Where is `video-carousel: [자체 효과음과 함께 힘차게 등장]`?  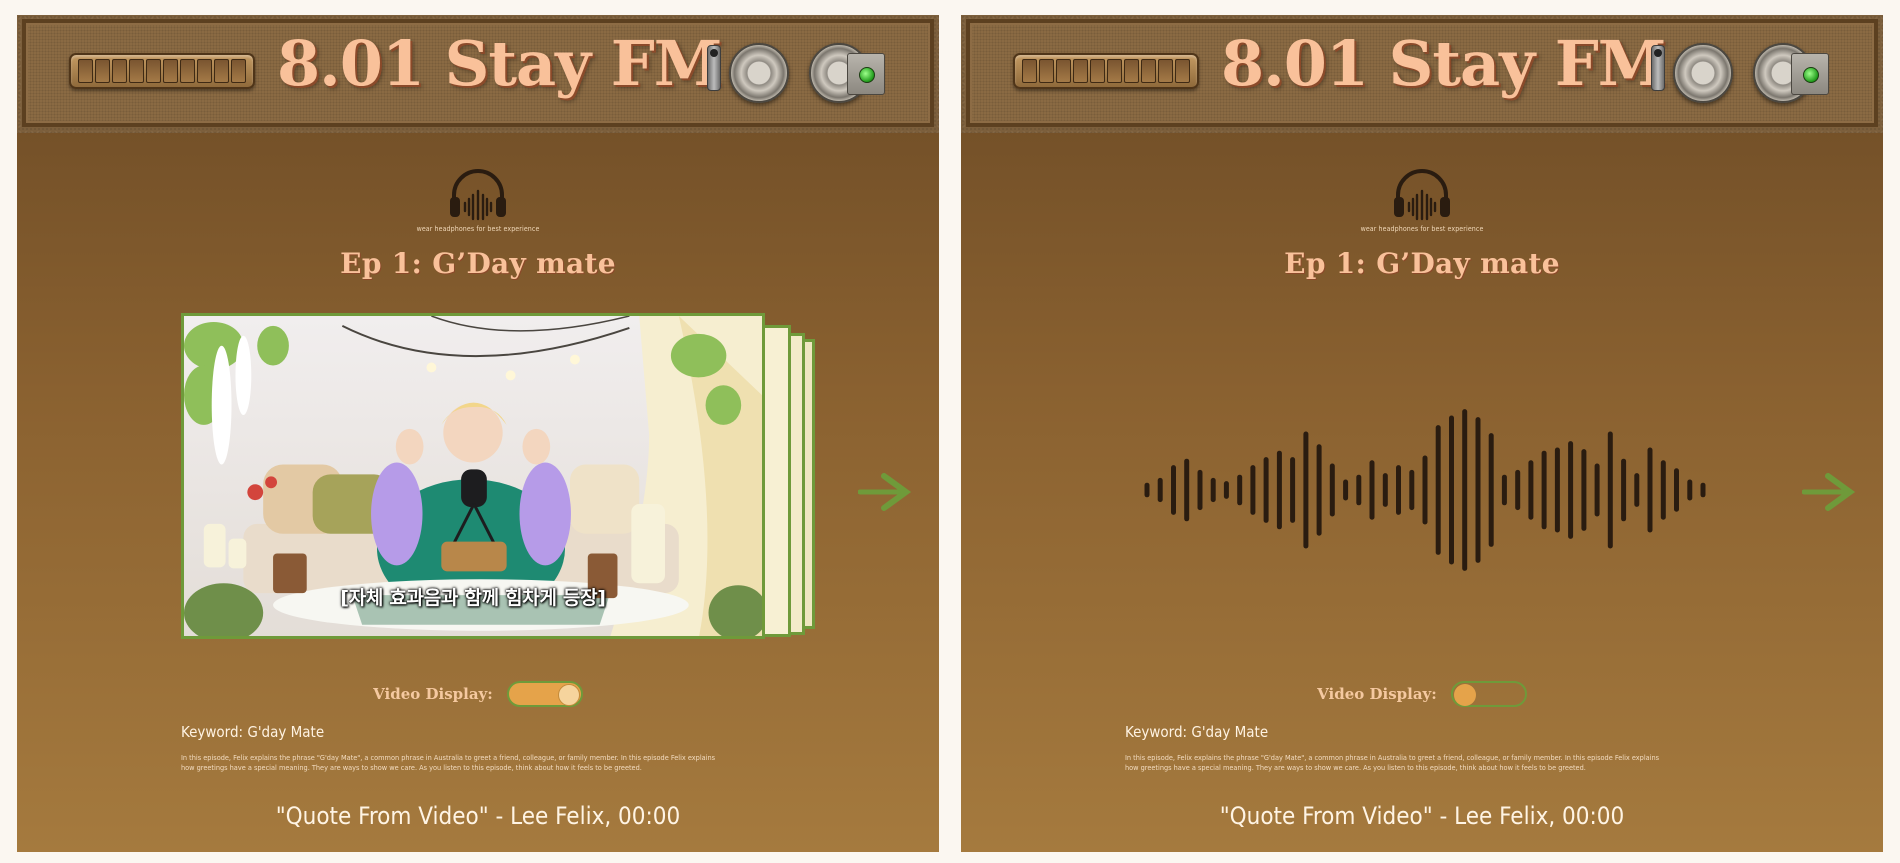
video-carousel: [자체 효과음과 함께 힘차게 등장] is located at coordinates (511, 483).